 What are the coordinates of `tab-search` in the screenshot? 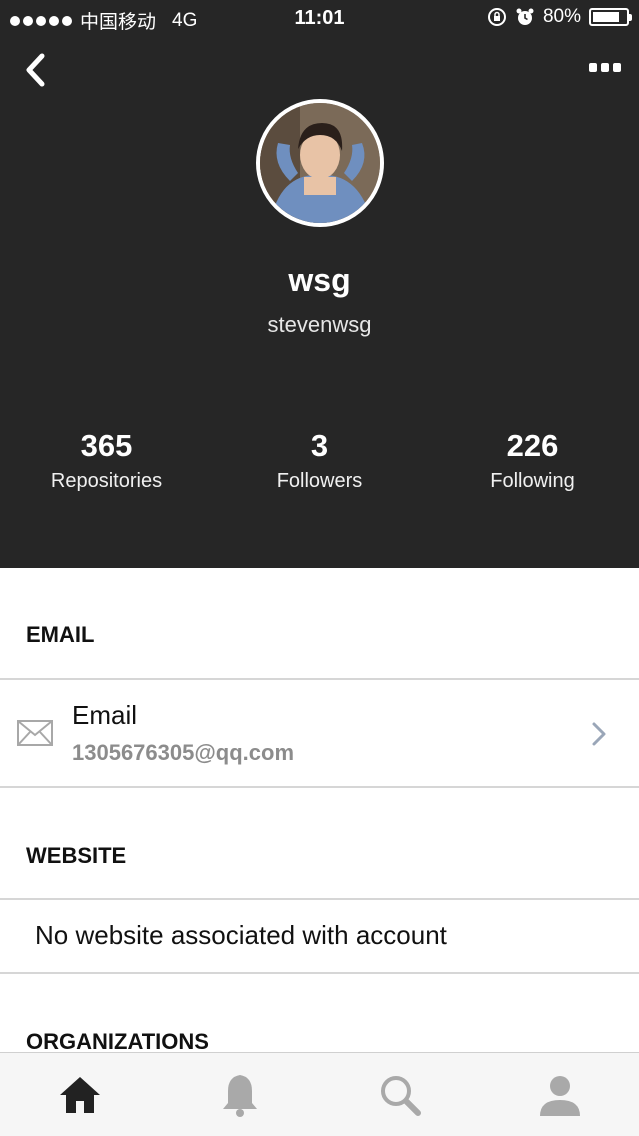 It's located at (400, 1094).